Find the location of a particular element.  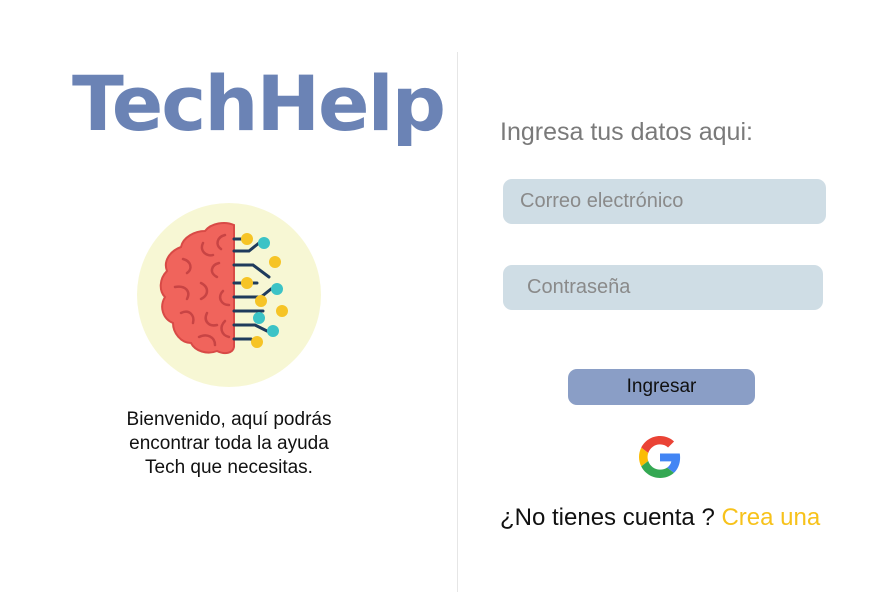

signup-row: ¿No tienes cuenta ? Crea una is located at coordinates (660, 518).